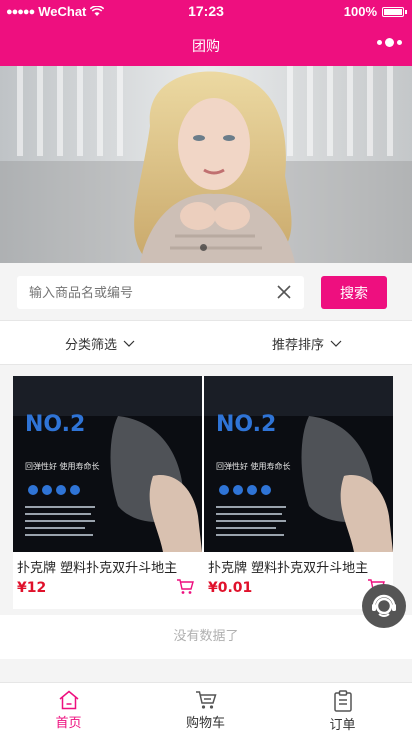 This screenshot has height=738, width=412. What do you see at coordinates (68, 700) in the screenshot?
I see `home-icon` at bounding box center [68, 700].